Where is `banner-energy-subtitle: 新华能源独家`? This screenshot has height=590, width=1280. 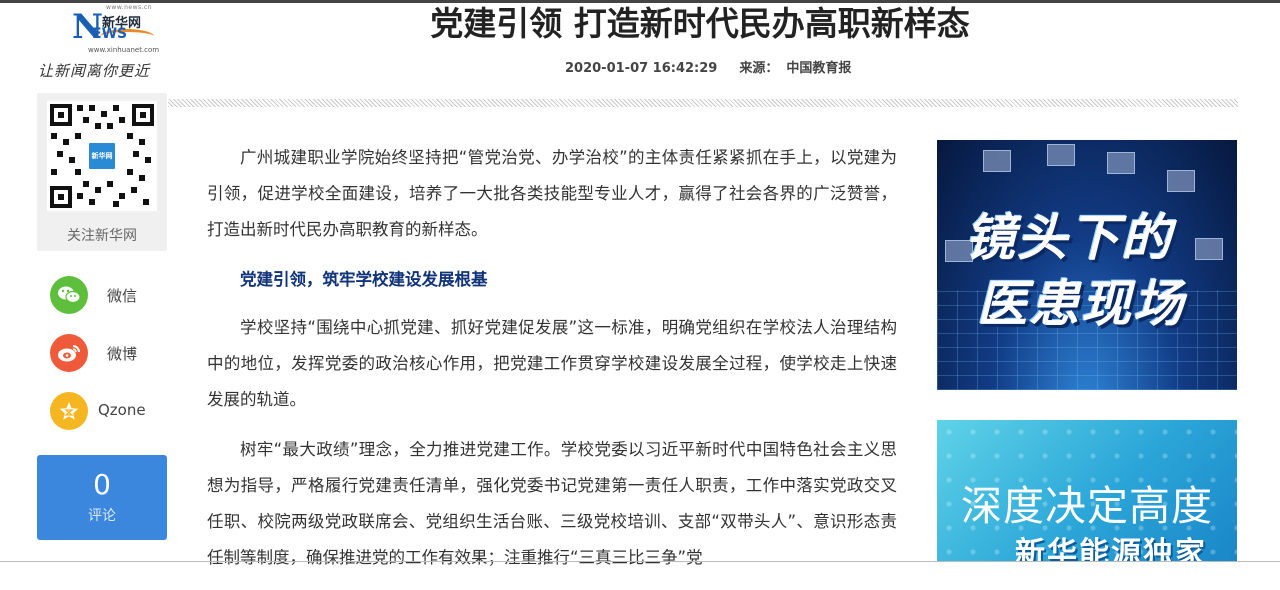 banner-energy-subtitle: 新华能源独家 is located at coordinates (1111, 548).